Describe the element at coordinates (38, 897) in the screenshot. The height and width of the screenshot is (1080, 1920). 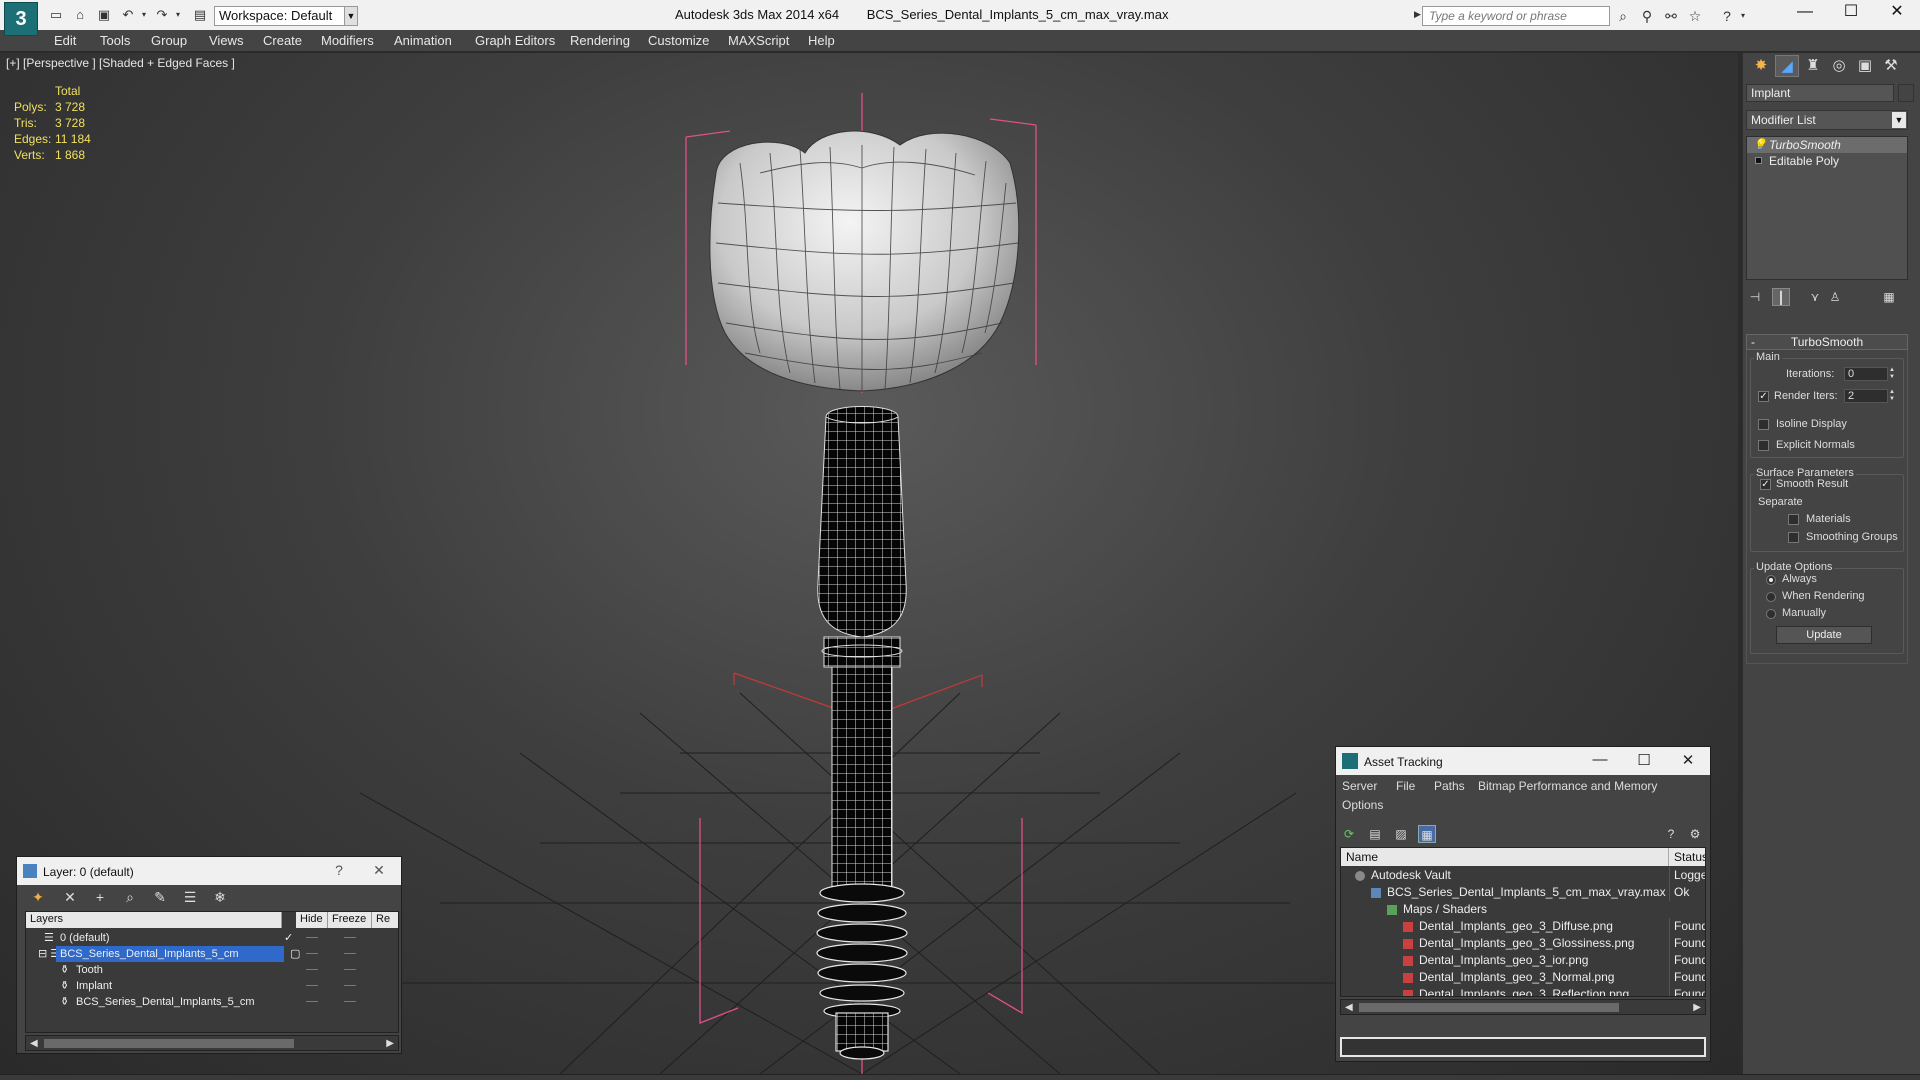
I see `create-layer-icon: ✦` at that location.